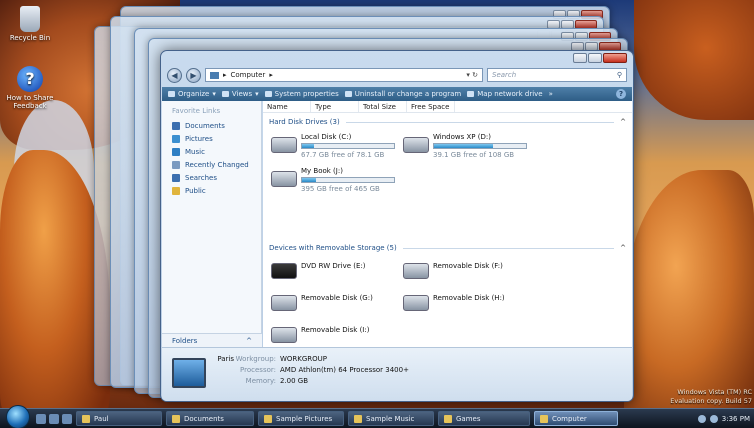 The width and height of the screenshot is (754, 428). Describe the element at coordinates (343, 155) in the screenshot. I see `drive-free-space: 67.7 GB free of 78.1 GB` at that location.